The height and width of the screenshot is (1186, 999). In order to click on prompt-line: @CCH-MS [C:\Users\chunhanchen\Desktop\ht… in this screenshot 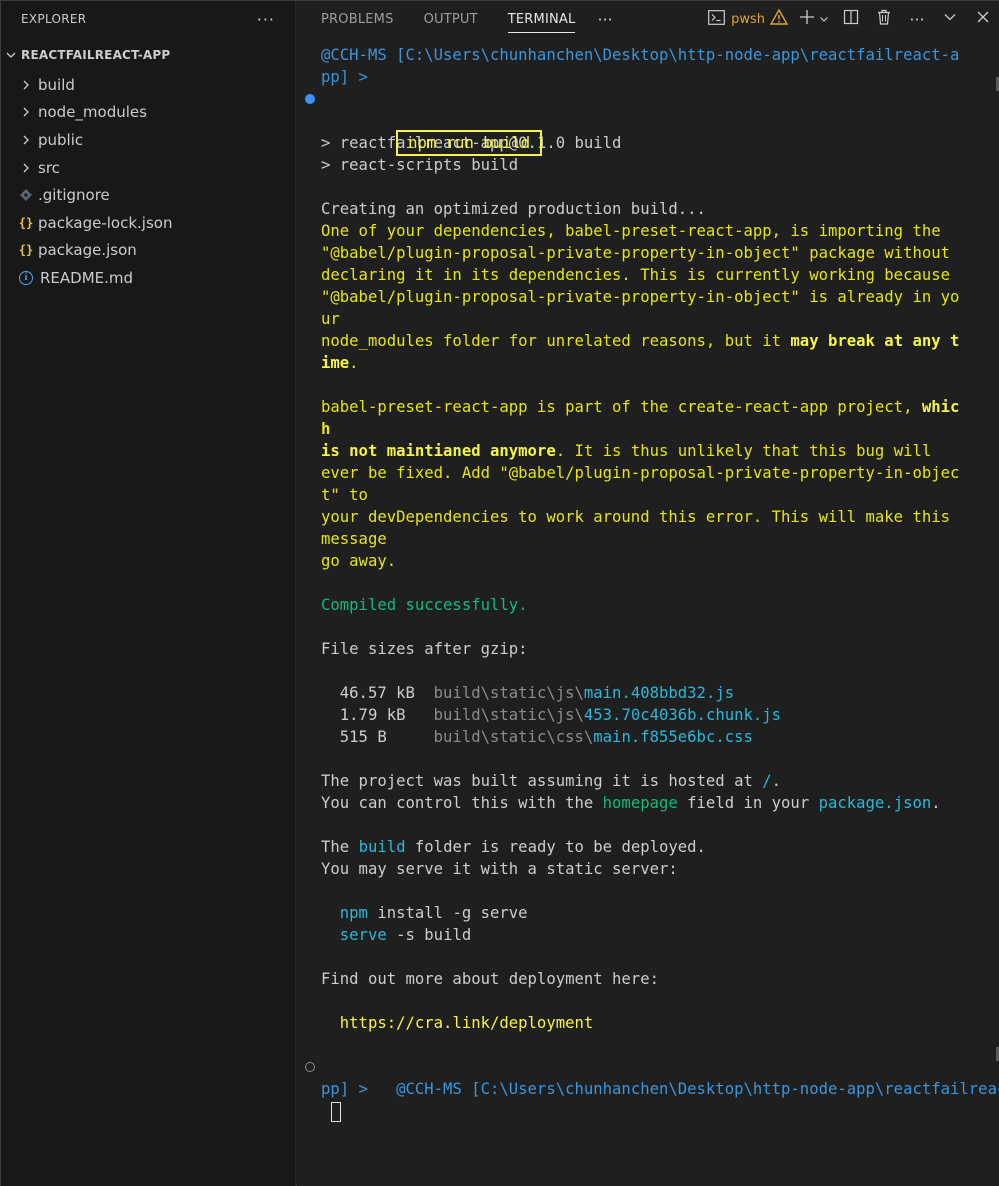, I will do `click(652, 1077)`.